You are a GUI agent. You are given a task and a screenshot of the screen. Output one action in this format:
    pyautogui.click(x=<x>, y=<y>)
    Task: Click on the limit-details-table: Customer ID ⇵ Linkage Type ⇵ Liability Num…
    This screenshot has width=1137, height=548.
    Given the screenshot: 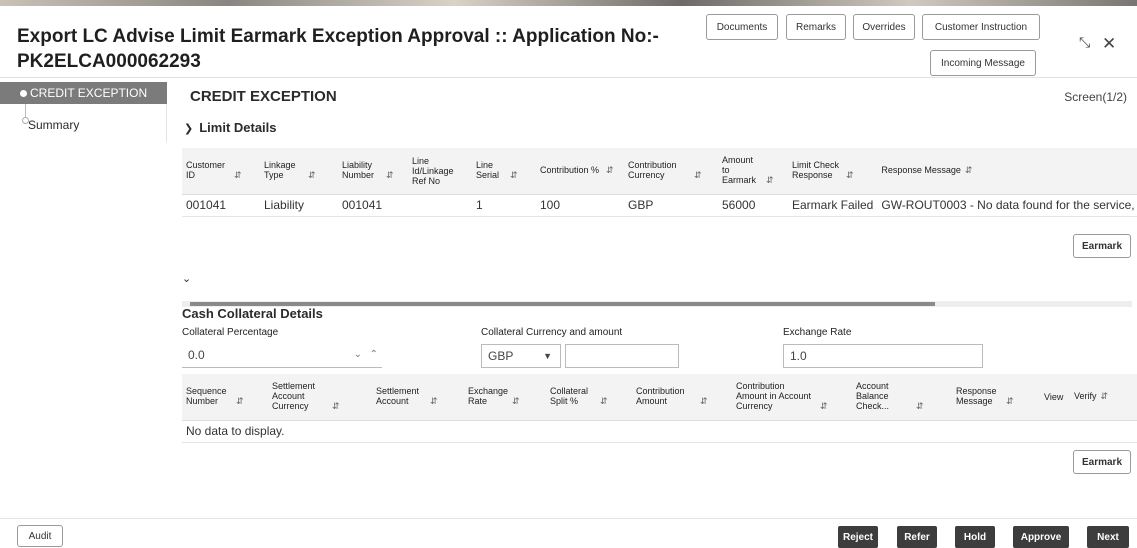 What is the action you would take?
    pyautogui.click(x=659, y=182)
    